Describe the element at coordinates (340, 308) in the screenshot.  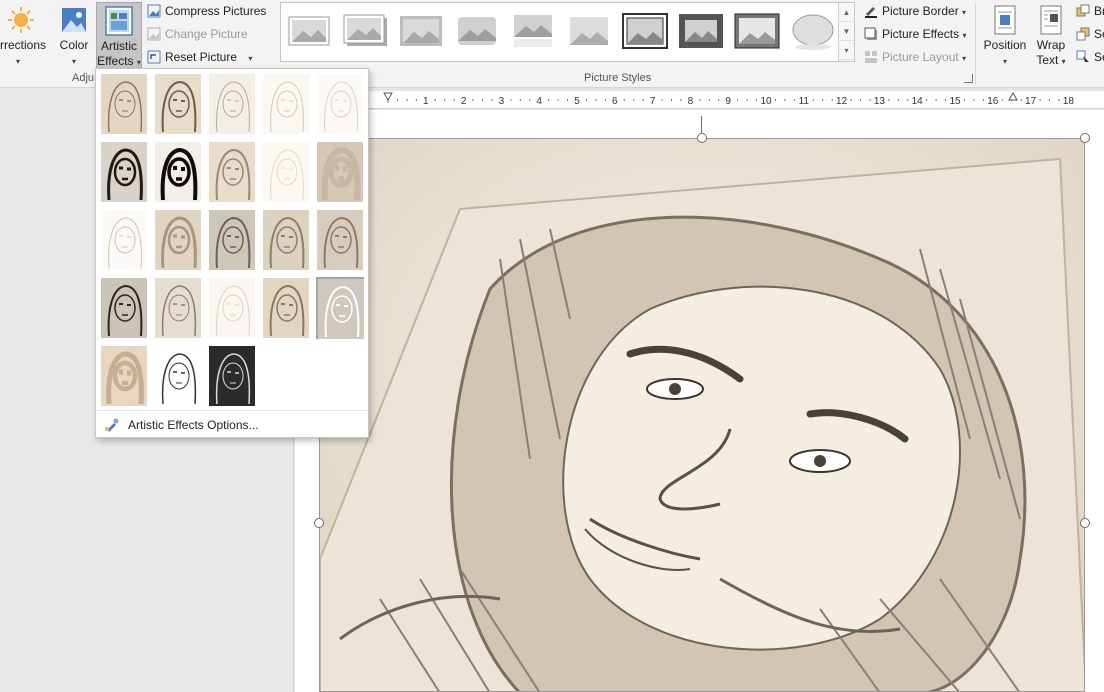
I see `effect-plastic-wrap` at that location.